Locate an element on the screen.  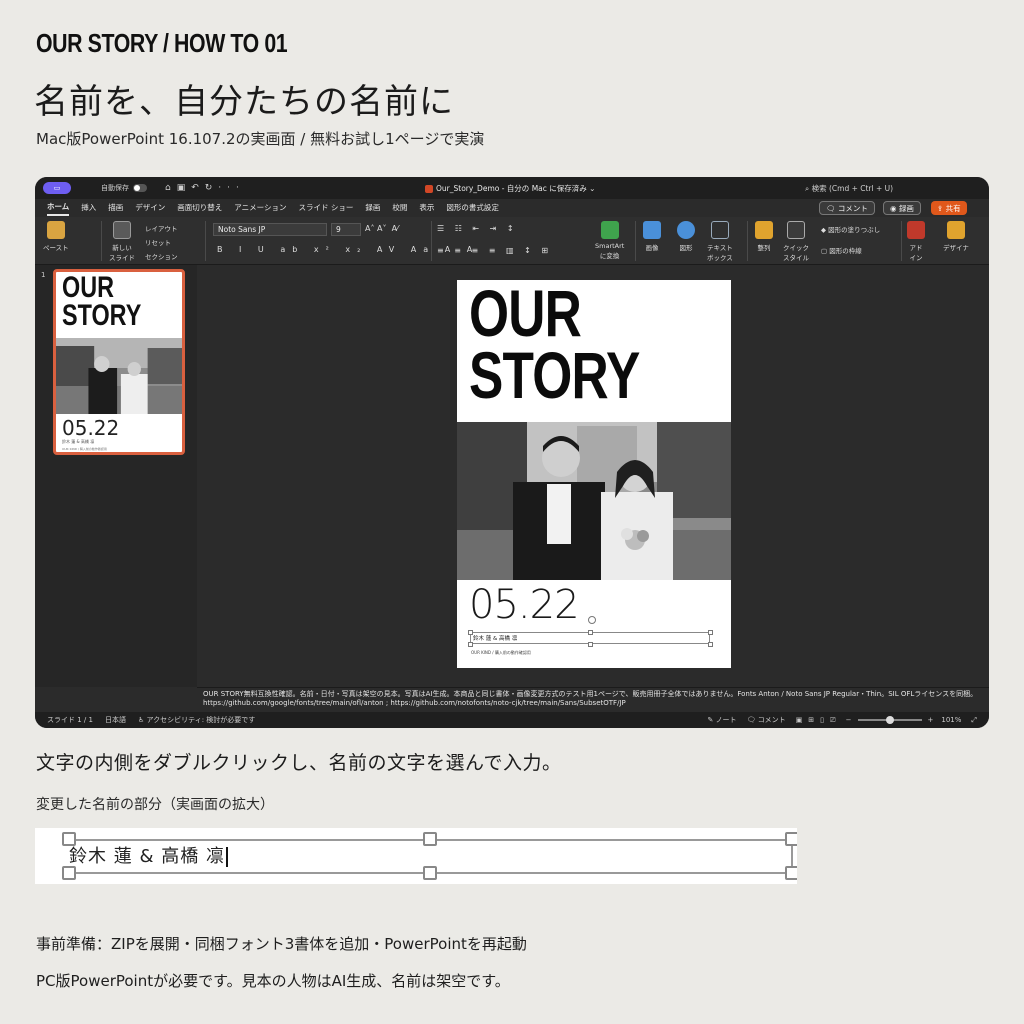
tab-design: デザイン is located at coordinates (150, 208).